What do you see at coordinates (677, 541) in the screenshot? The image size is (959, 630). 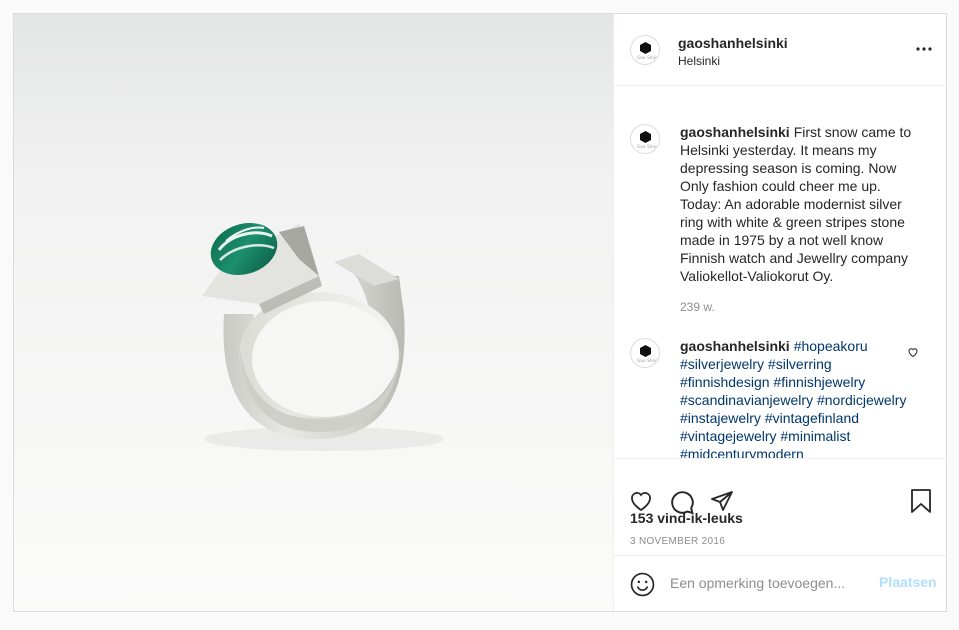 I see `post-date: 3 NOVEMBER 2016` at bounding box center [677, 541].